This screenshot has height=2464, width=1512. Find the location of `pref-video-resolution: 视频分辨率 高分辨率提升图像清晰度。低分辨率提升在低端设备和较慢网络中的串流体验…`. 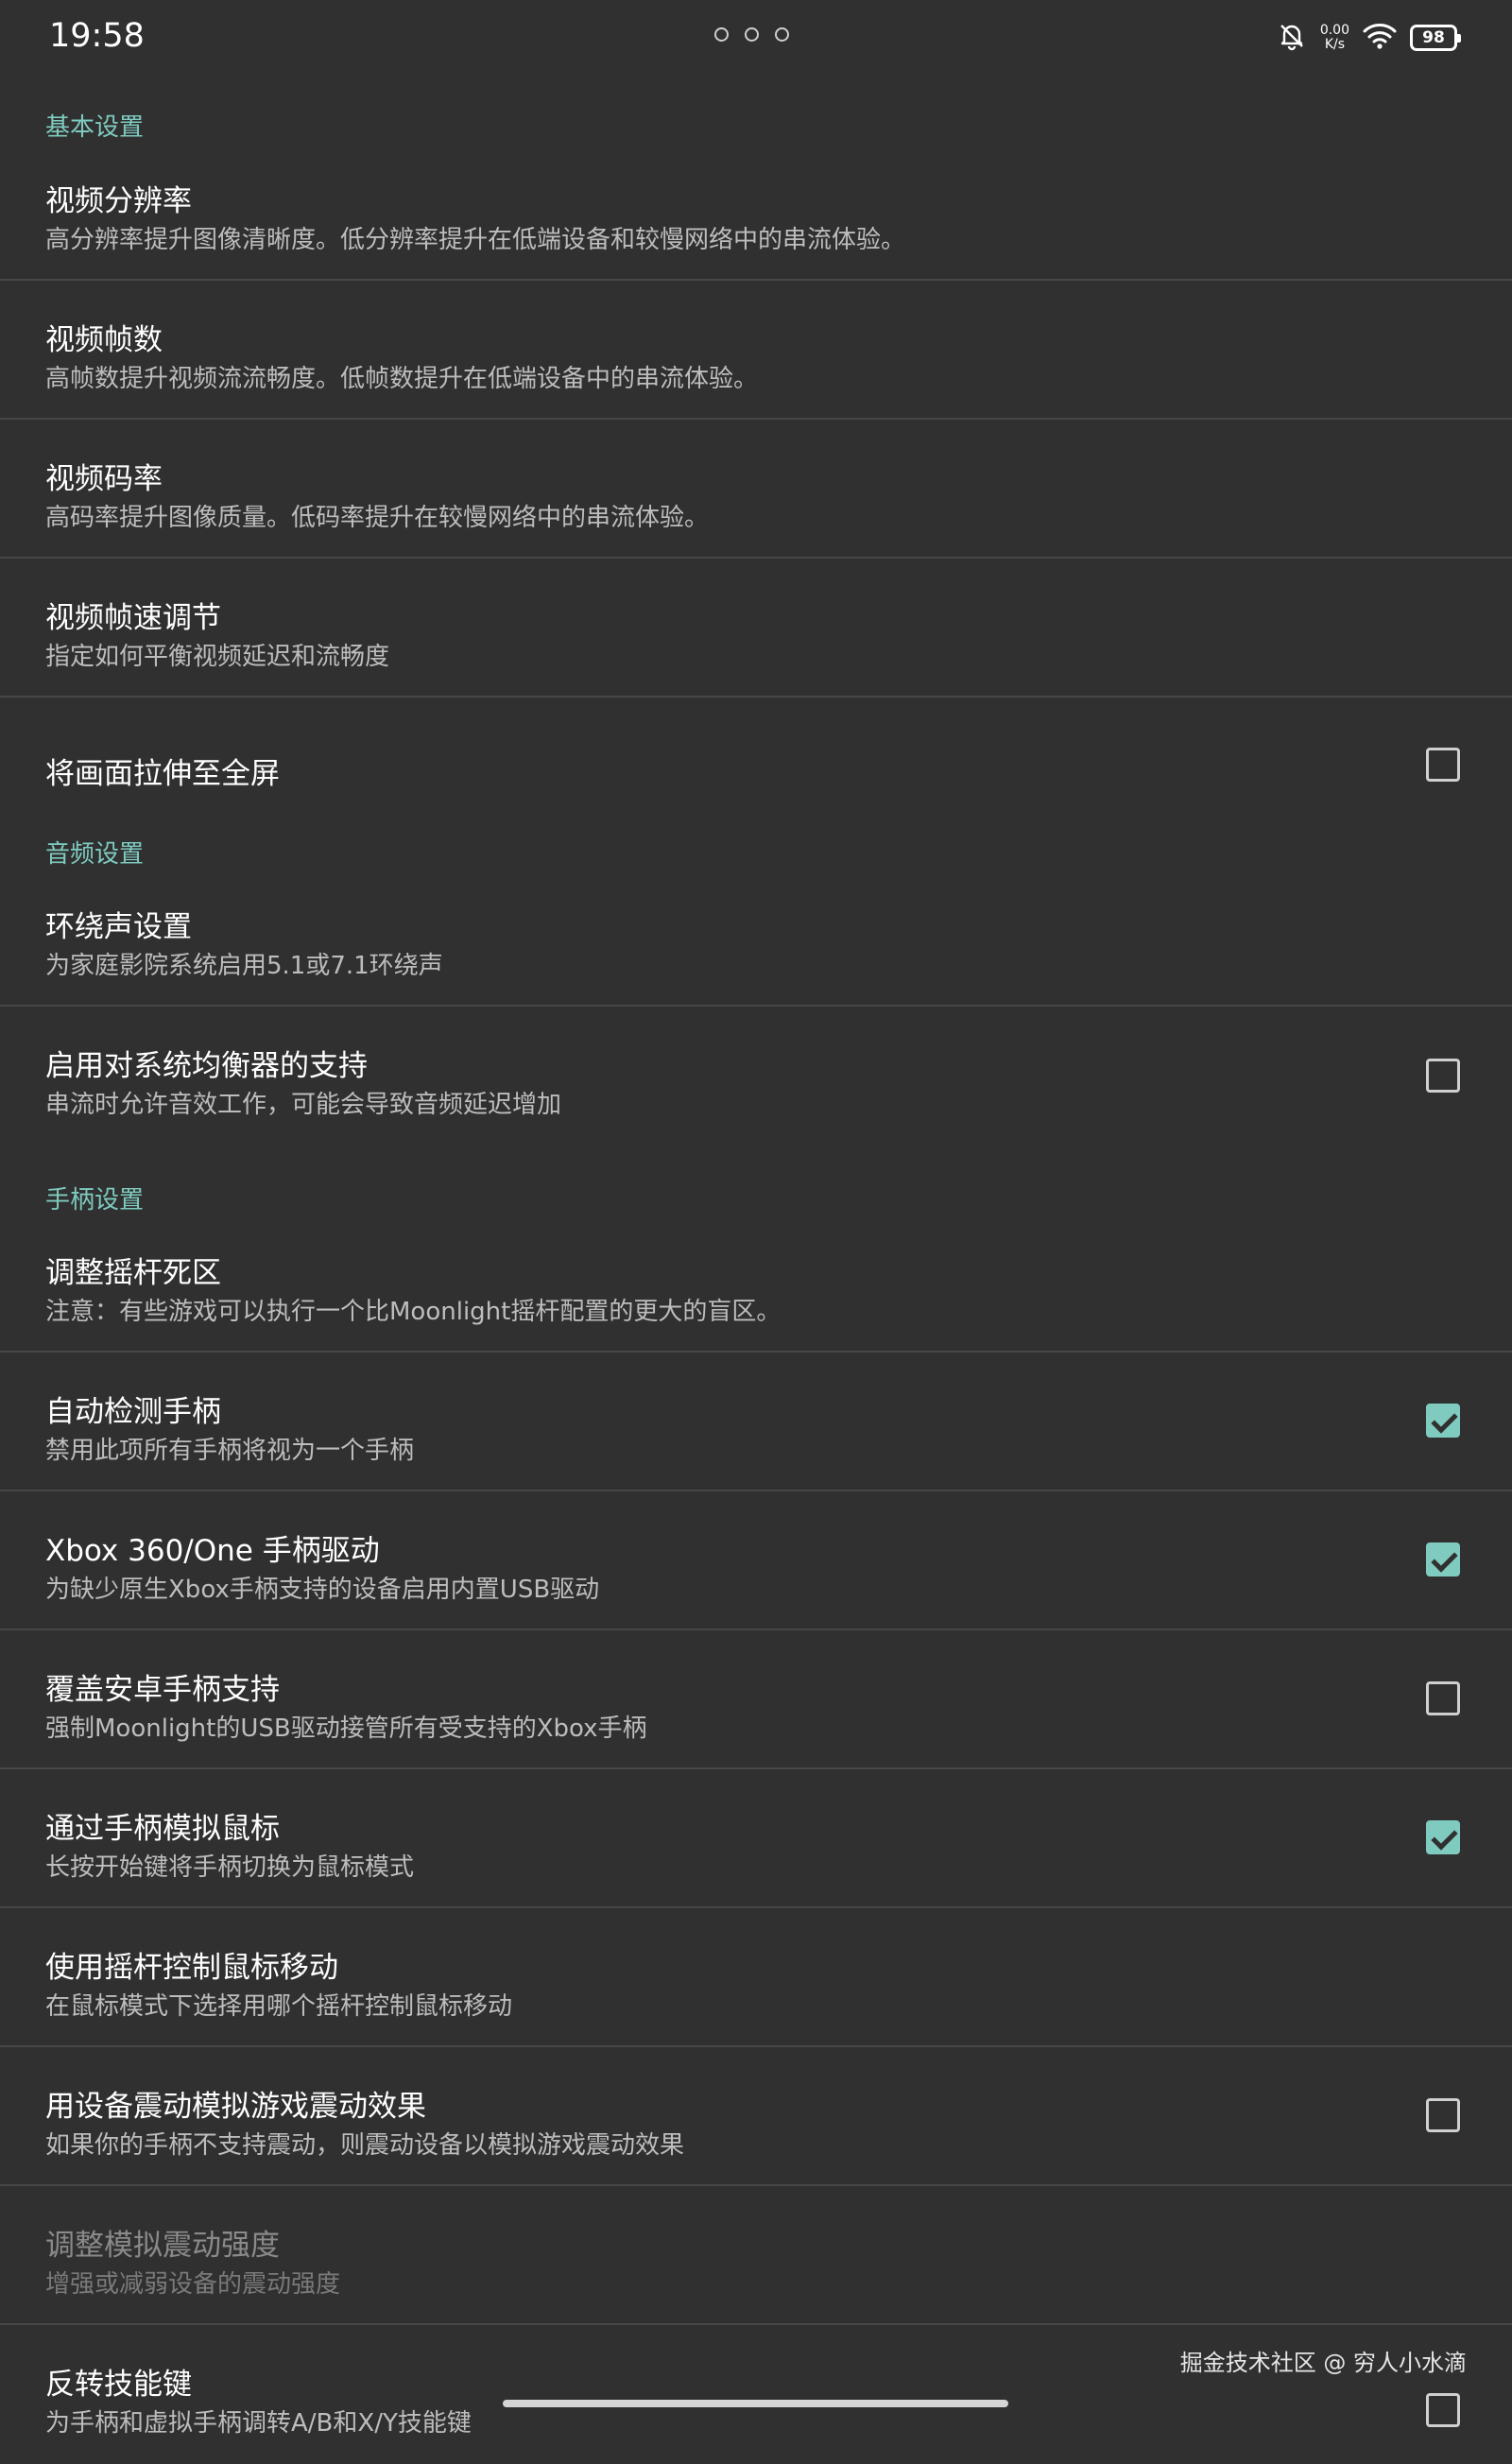

pref-video-resolution: 视频分辨率 高分辨率提升图像清晰度。低分辨率提升在低端设备和较慢网络中的串流体验… is located at coordinates (756, 211).